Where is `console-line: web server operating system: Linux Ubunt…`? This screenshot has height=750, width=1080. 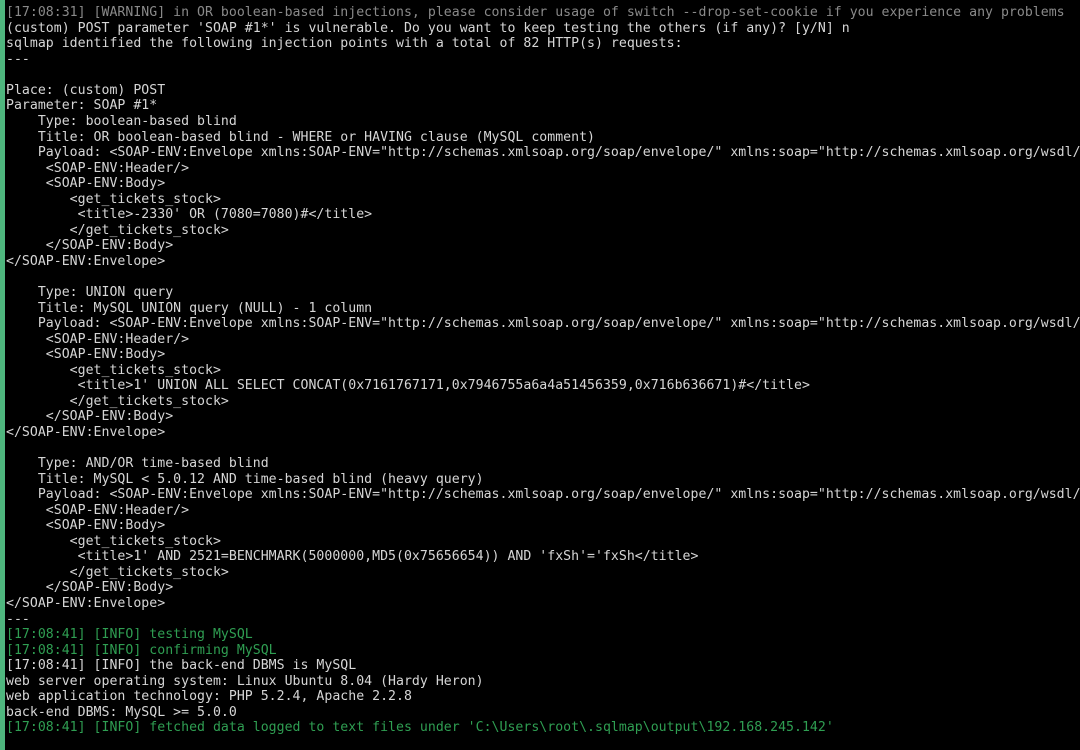
console-line: web server operating system: Linux Ubunt… is located at coordinates (245, 681).